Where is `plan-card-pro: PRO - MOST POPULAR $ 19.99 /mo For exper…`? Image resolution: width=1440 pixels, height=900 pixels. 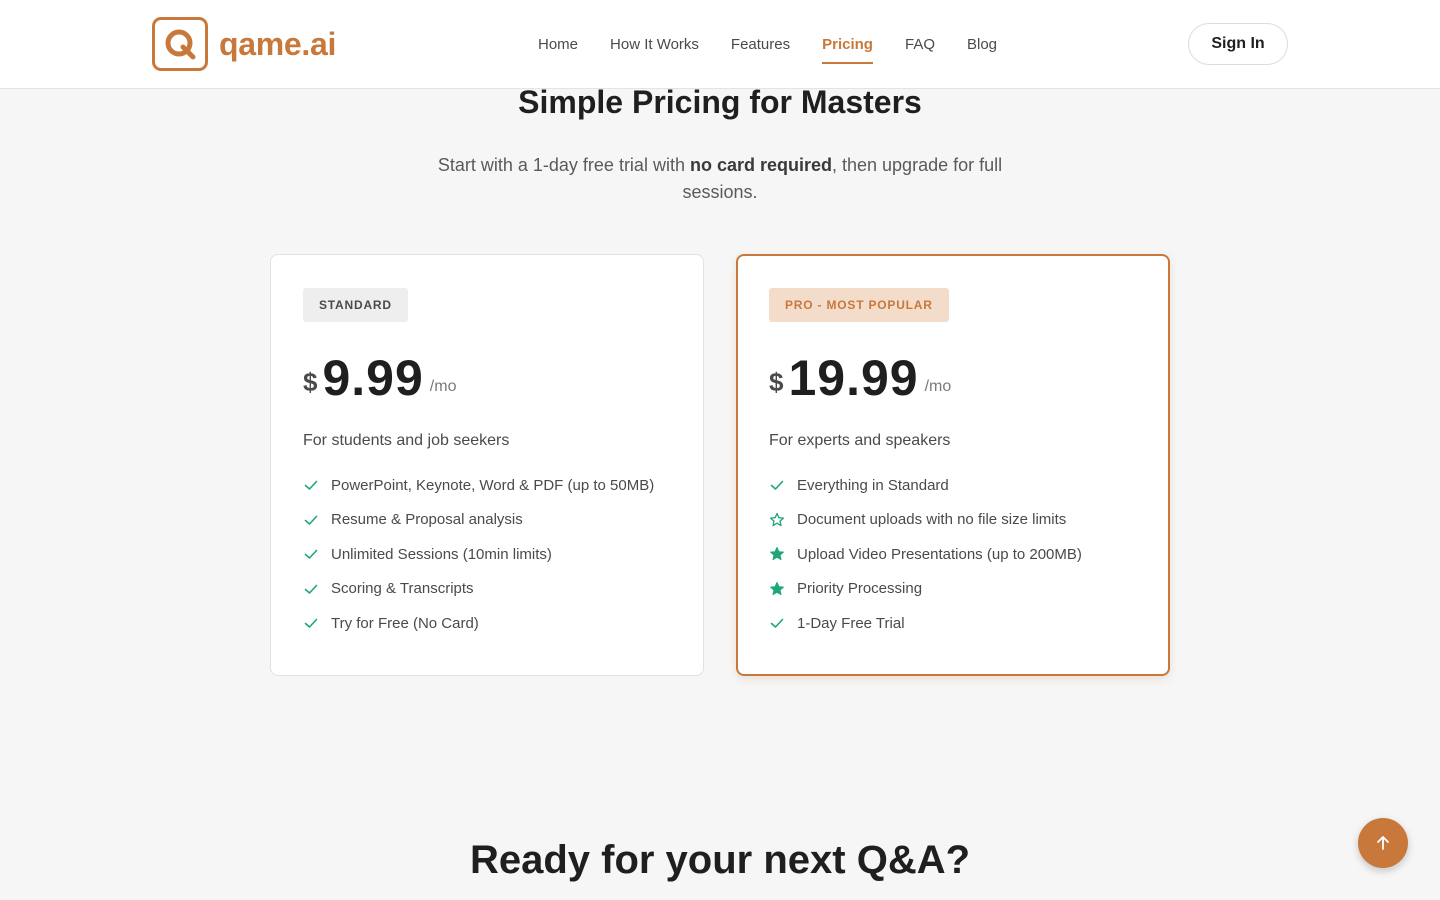
plan-card-pro: PRO - MOST POPULAR $ 19.99 /mo For exper… is located at coordinates (953, 465).